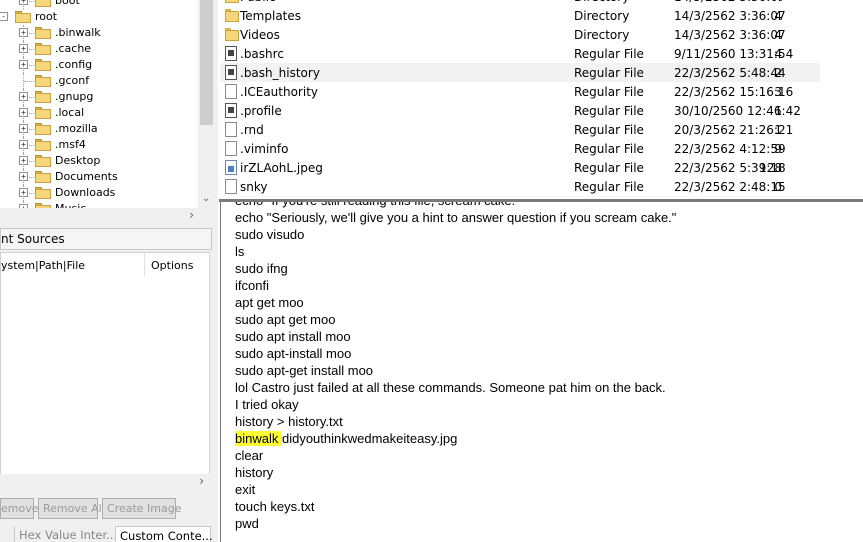  I want to click on file-name: .profile, so click(261, 111).